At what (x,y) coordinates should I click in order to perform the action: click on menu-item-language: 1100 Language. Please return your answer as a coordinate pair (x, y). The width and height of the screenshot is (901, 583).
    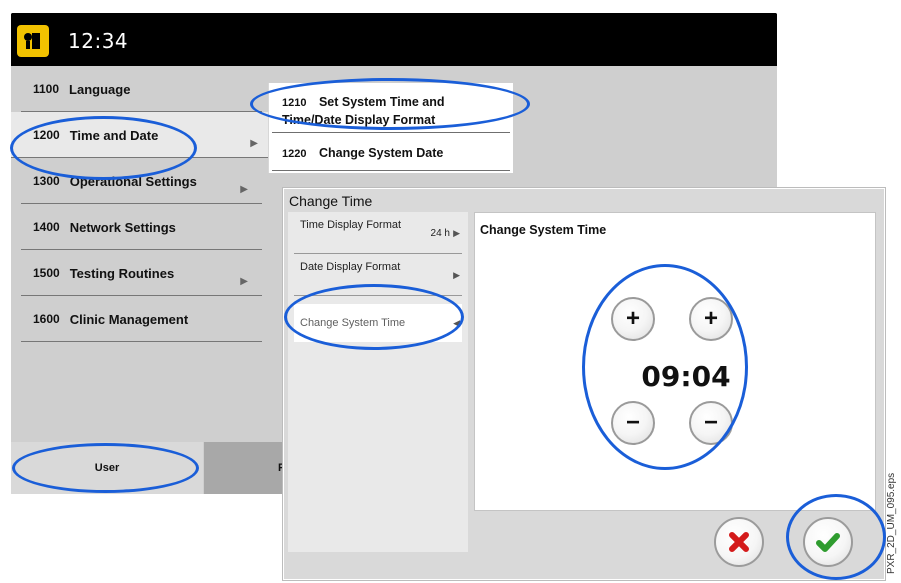
    Looking at the image, I should click on (141, 89).